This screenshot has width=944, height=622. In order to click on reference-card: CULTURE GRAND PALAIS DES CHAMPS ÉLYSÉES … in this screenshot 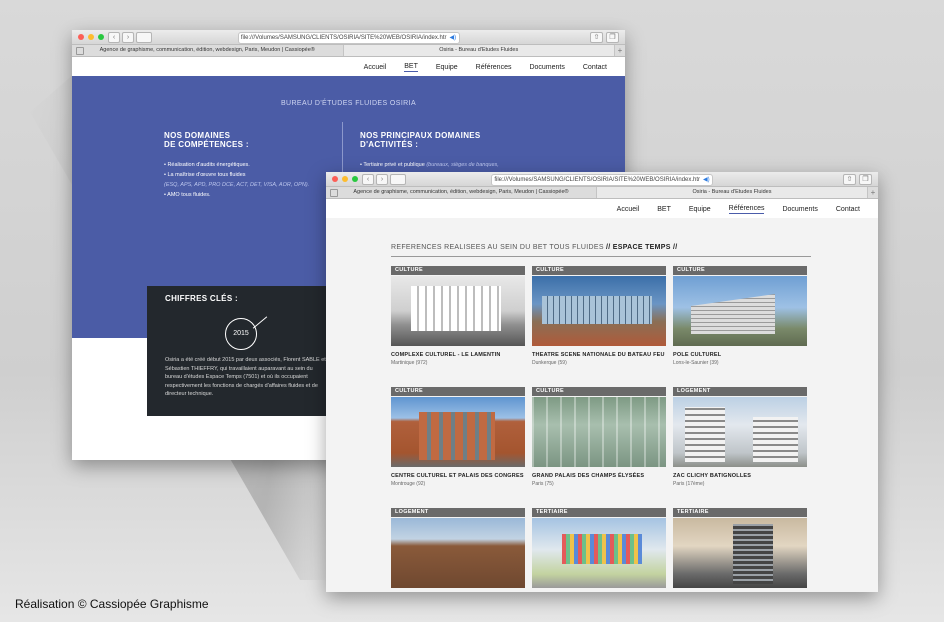, I will do `click(599, 447)`.